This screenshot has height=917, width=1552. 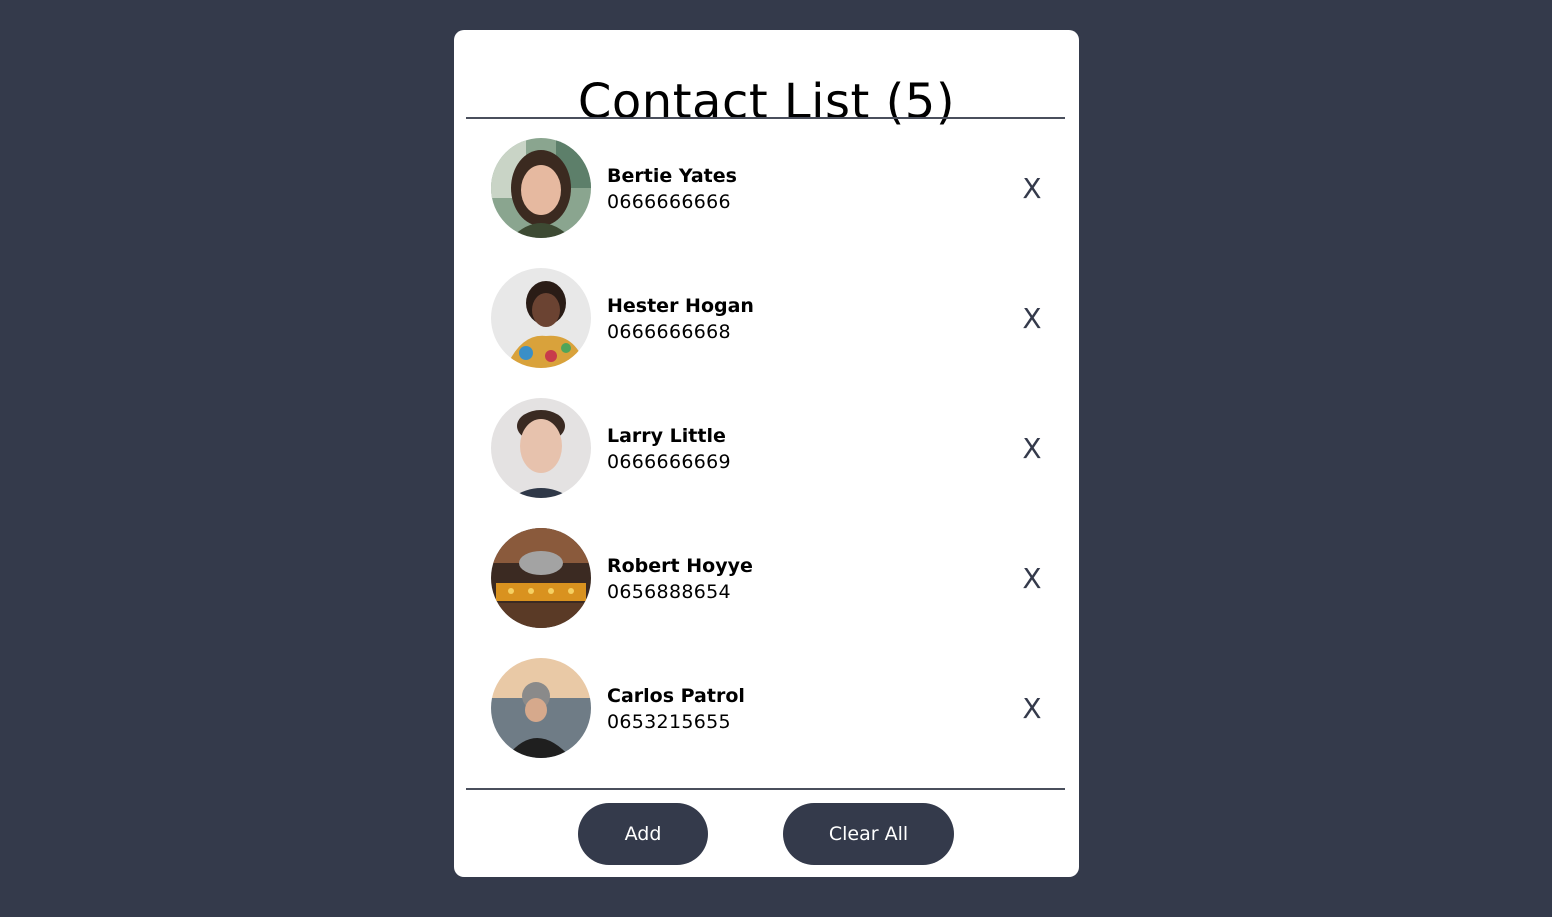 What do you see at coordinates (772, 318) in the screenshot?
I see `contact-item: Hester Hogan 0666666668 X` at bounding box center [772, 318].